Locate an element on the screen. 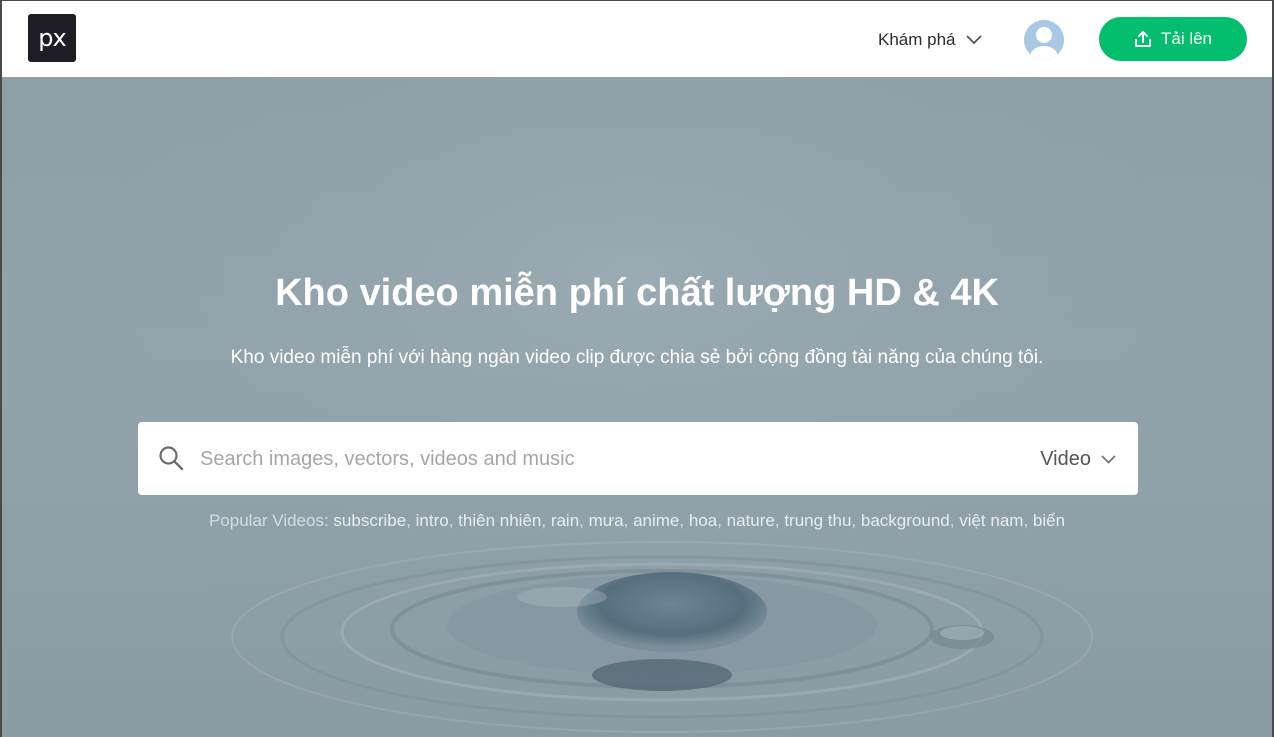 This screenshot has width=1274, height=737. popular-tag-link: nature is located at coordinates (751, 520).